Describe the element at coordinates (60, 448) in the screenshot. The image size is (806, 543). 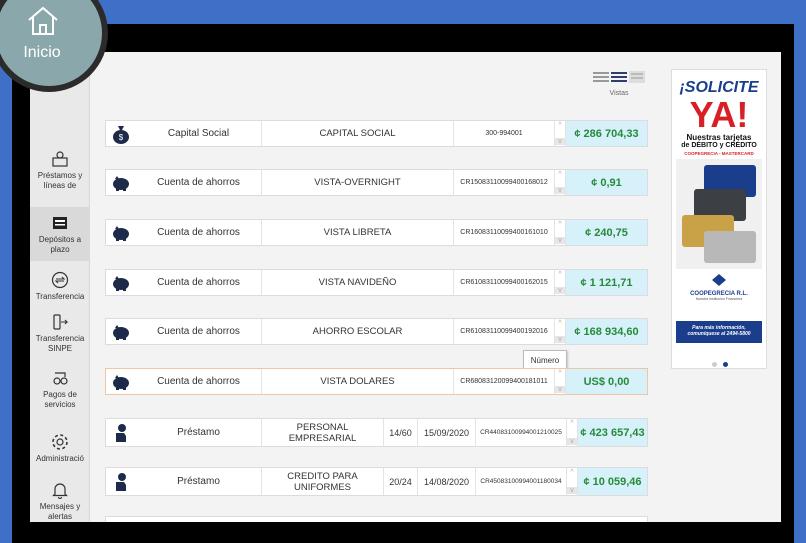
I see `sidebar-item-admin: Administració` at that location.